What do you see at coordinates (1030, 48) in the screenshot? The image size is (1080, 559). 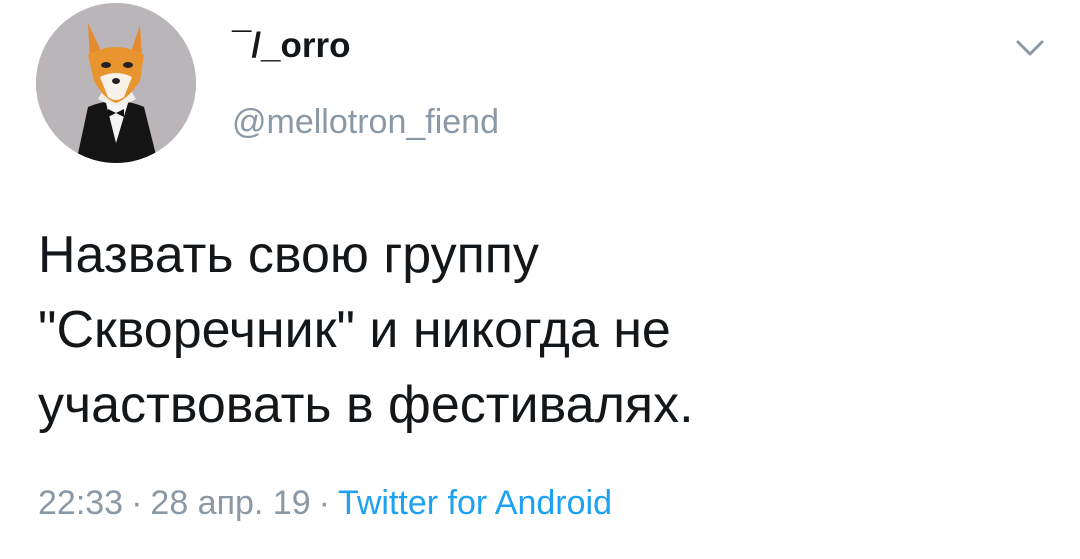 I see `chevron-down-icon` at bounding box center [1030, 48].